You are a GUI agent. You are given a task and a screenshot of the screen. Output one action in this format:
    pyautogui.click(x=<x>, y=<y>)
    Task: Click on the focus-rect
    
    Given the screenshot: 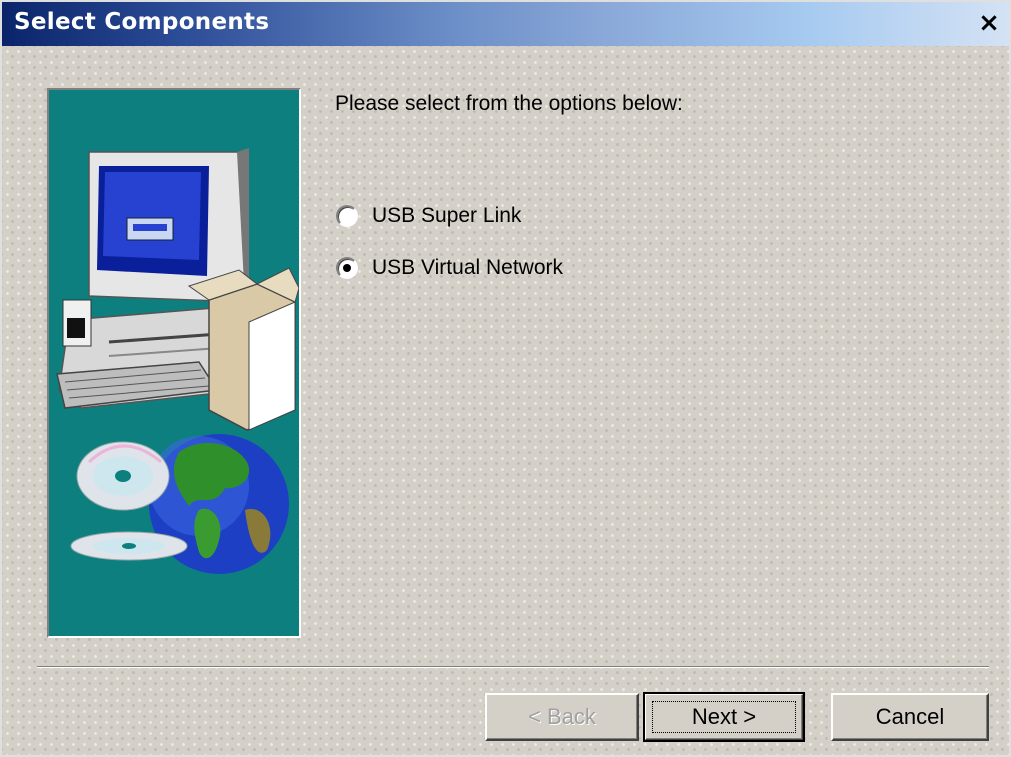 What is the action you would take?
    pyautogui.click(x=724, y=717)
    